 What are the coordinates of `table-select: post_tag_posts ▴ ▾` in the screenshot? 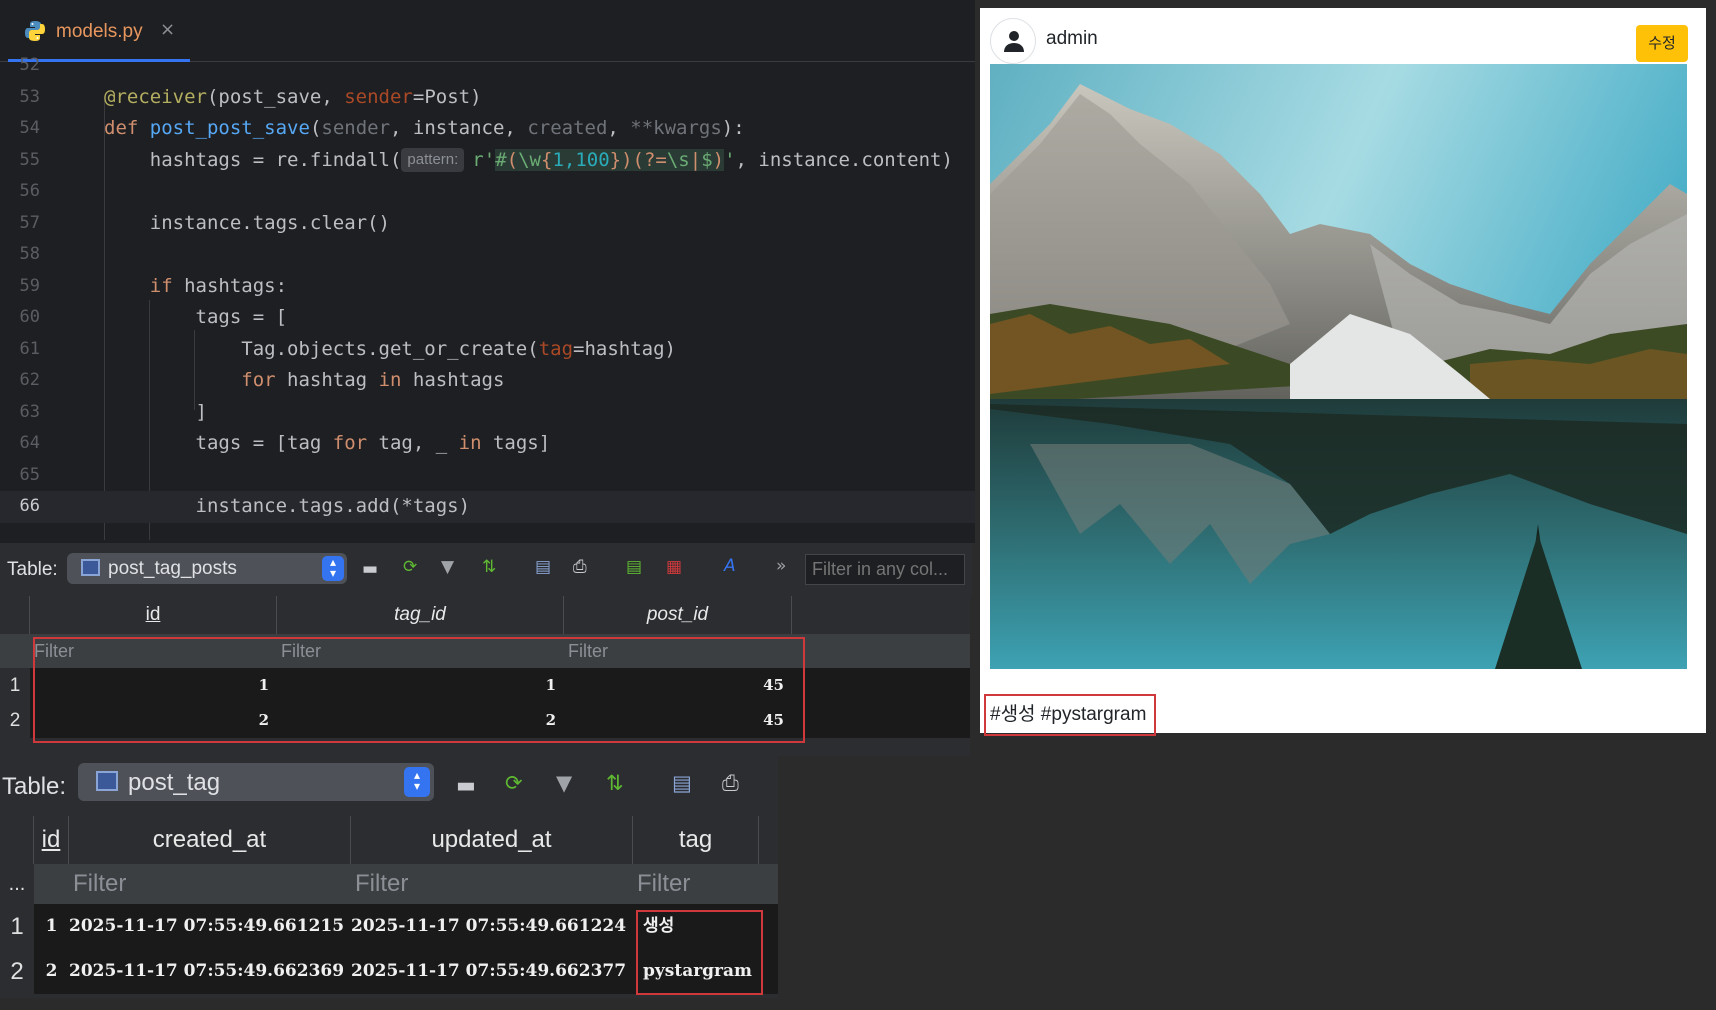 It's located at (207, 568).